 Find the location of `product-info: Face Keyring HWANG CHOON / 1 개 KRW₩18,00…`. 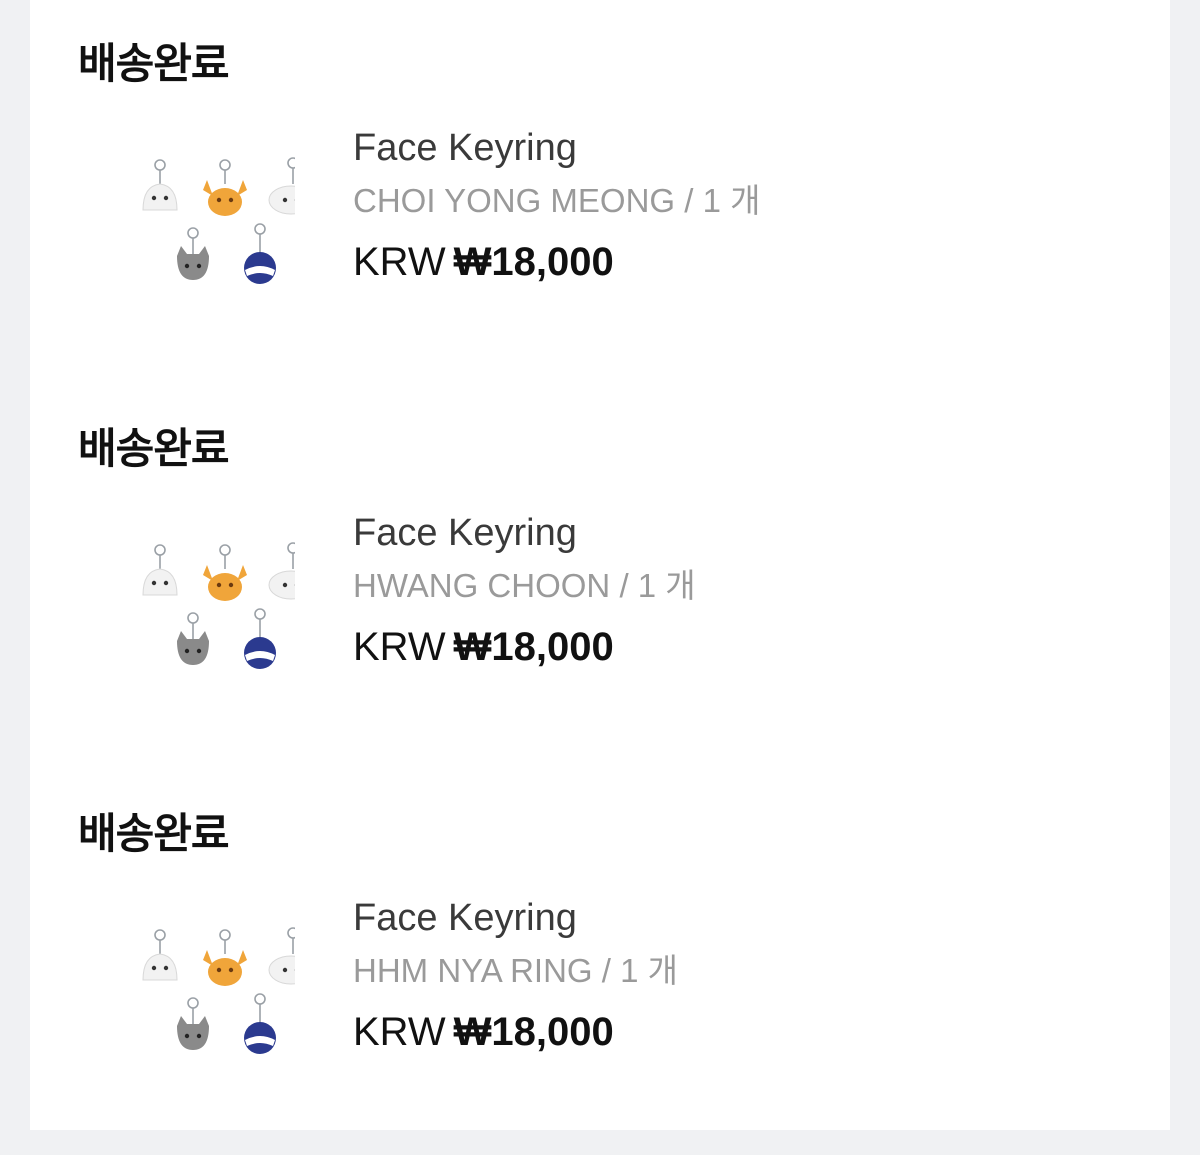

product-info: Face Keyring HWANG CHOON / 1 개 KRW₩18,00… is located at coordinates (524, 591).